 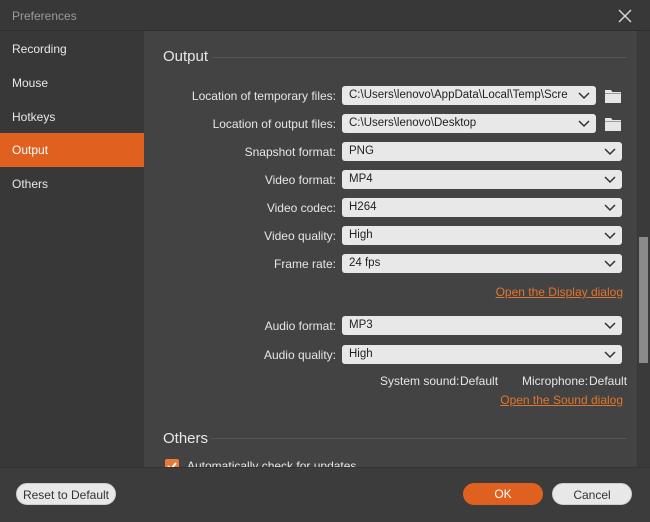 I want to click on section-title-others: Others, so click(x=186, y=438).